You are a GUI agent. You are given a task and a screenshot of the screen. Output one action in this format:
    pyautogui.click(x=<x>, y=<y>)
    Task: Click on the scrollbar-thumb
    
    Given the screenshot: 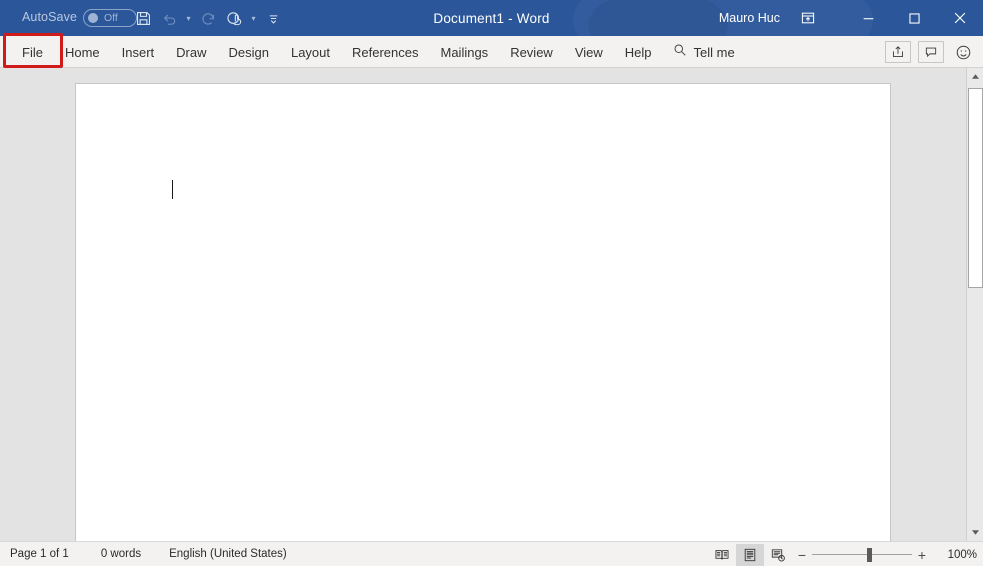 What is the action you would take?
    pyautogui.click(x=975, y=188)
    